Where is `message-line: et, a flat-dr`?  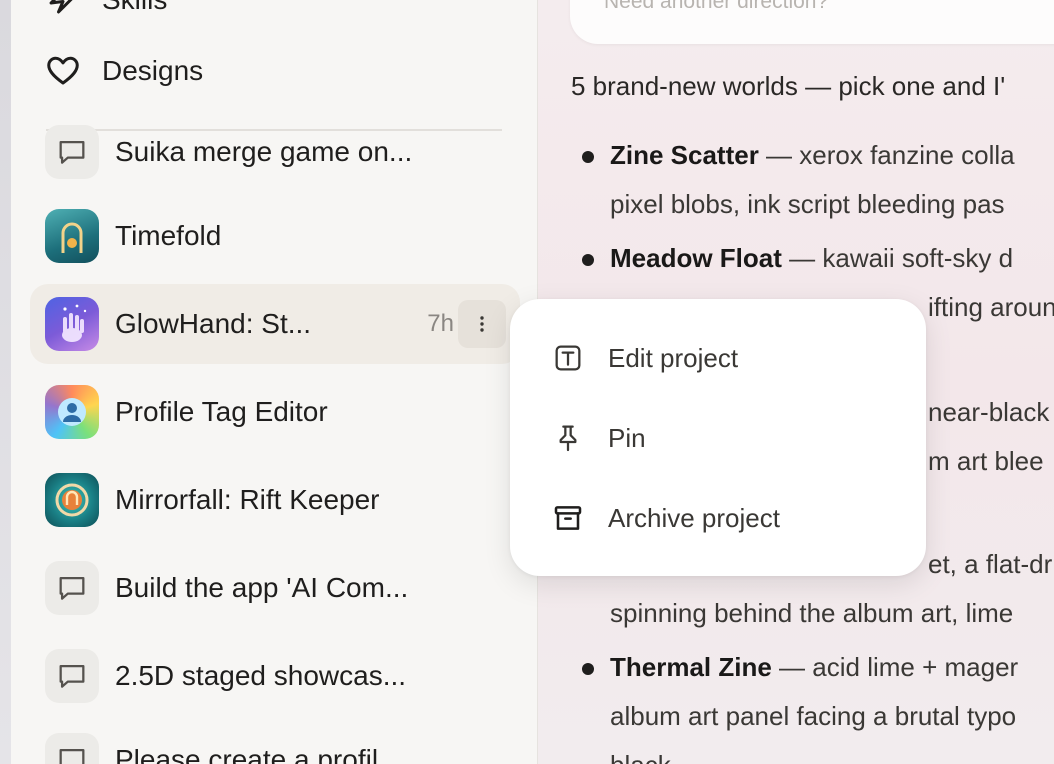 message-line: et, a flat-dr is located at coordinates (990, 564).